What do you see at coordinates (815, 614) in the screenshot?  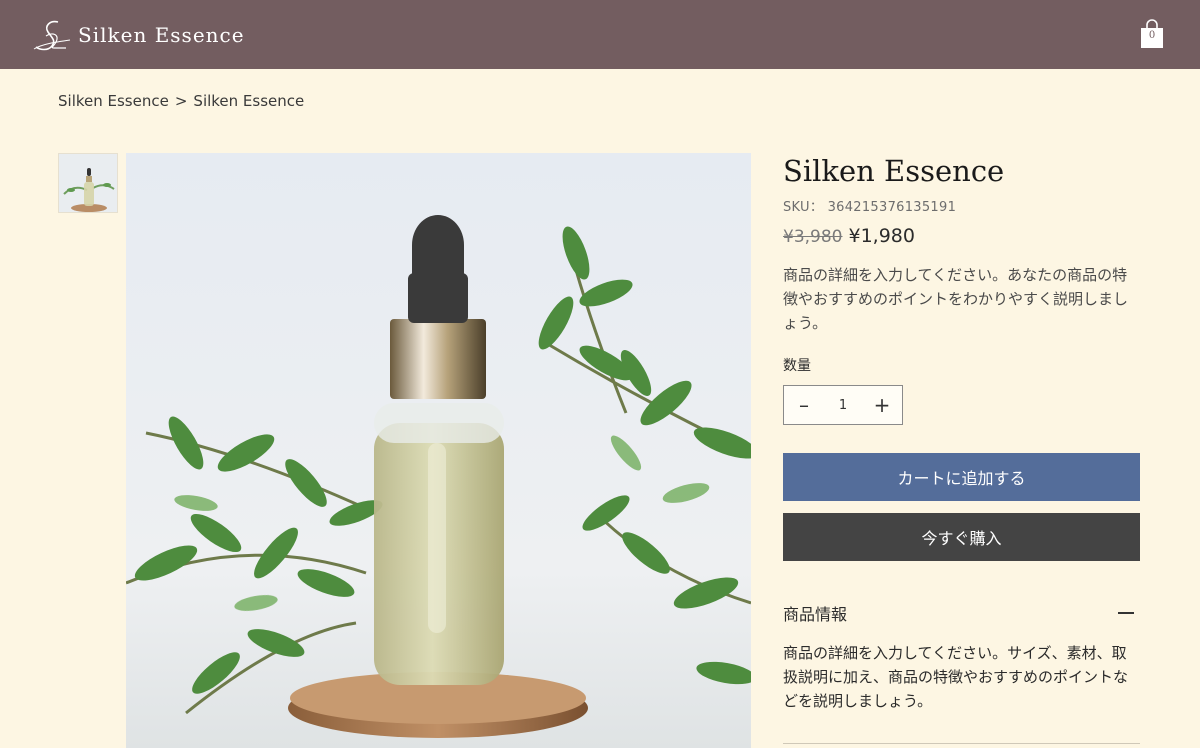 I see `product-info-section-title: 商品情報` at bounding box center [815, 614].